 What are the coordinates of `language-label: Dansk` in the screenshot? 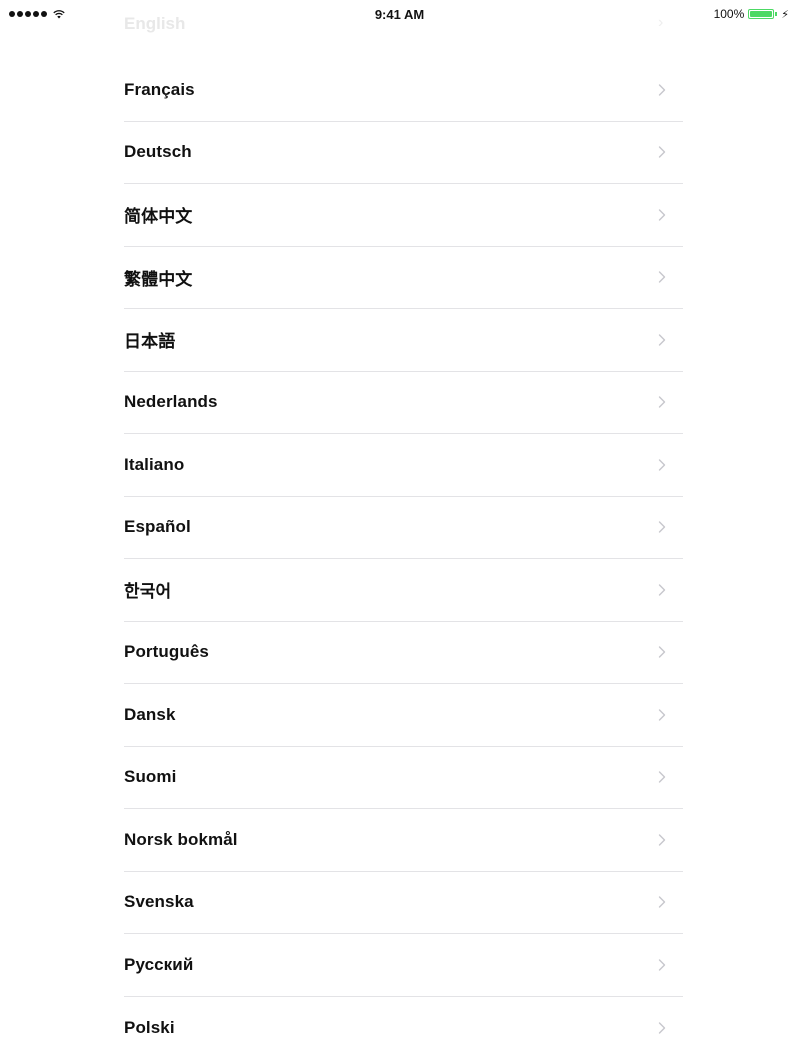 It's located at (150, 715).